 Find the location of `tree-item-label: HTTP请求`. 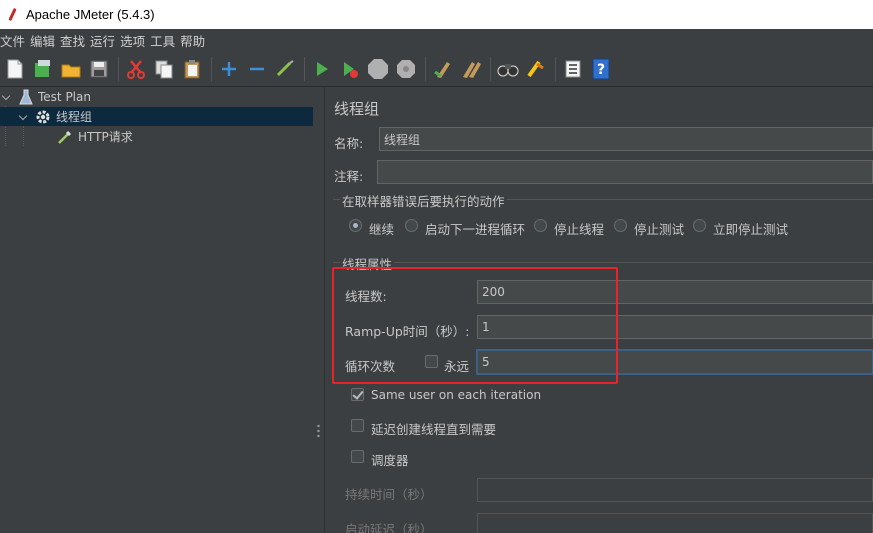

tree-item-label: HTTP请求 is located at coordinates (105, 137).